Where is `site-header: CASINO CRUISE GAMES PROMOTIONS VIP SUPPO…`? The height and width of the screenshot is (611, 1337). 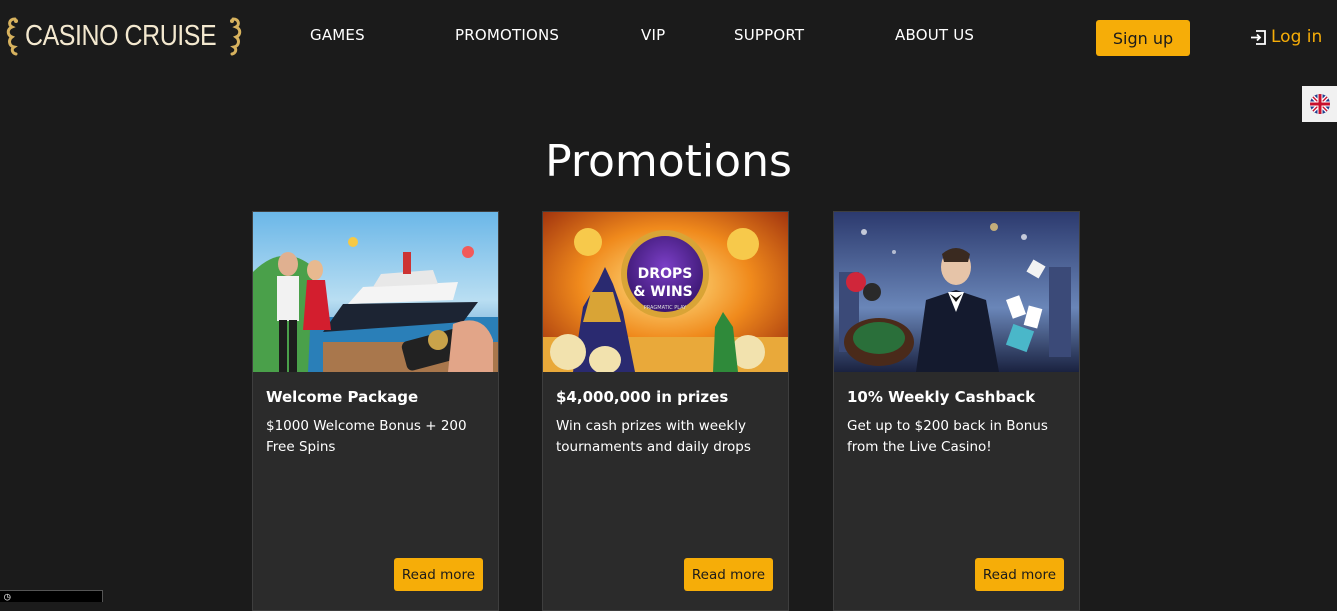
site-header: CASINO CRUISE GAMES PROMOTIONS VIP SUPPO… is located at coordinates (668, 37).